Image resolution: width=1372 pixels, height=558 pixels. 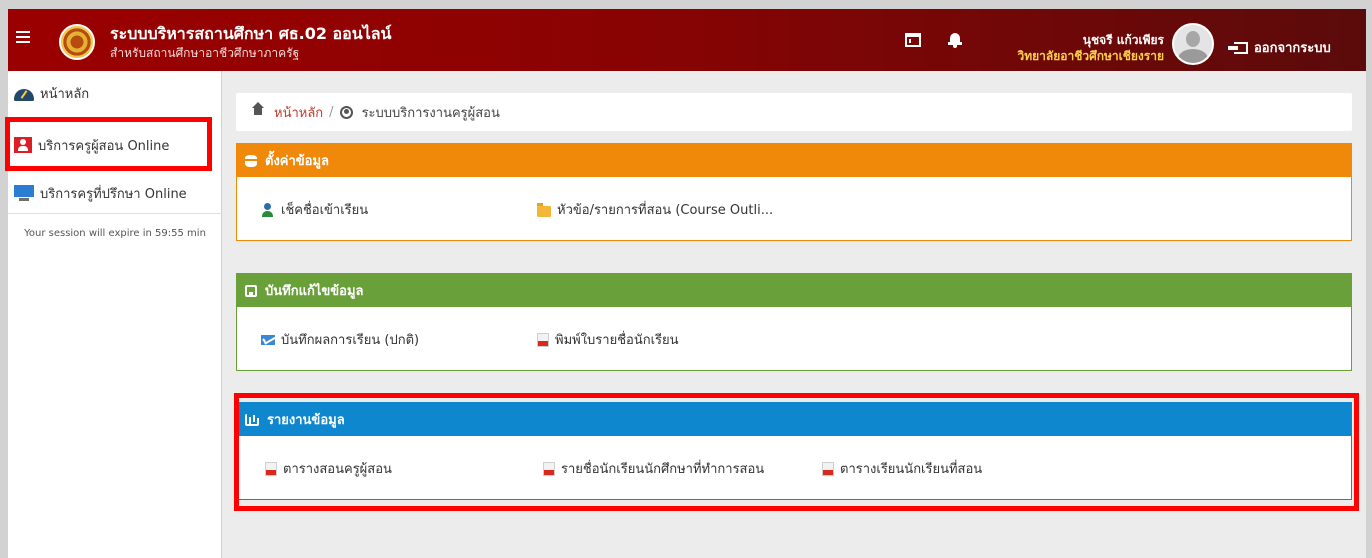 I want to click on envelope-icon, so click(x=268, y=339).